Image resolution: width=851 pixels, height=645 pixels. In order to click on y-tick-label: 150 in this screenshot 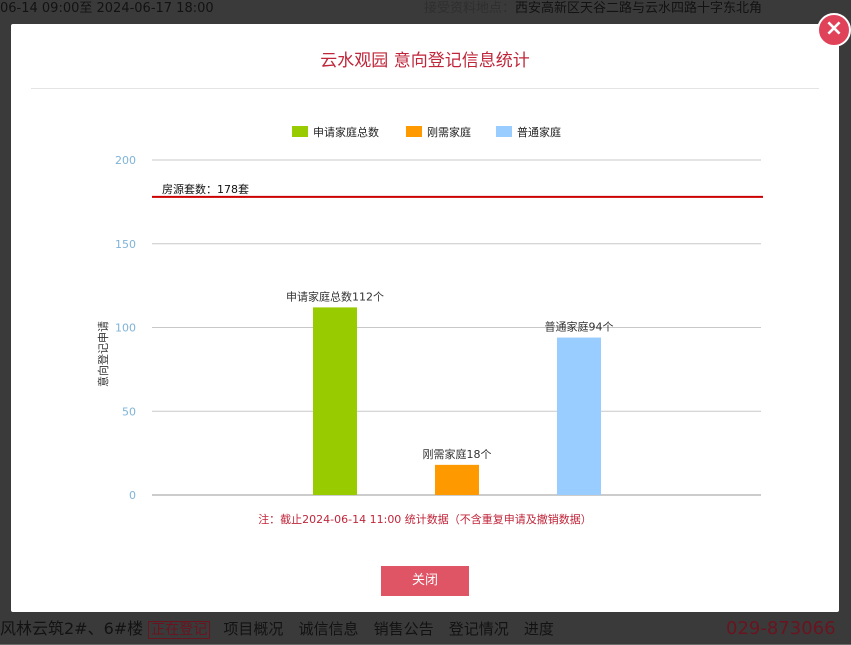, I will do `click(125, 244)`.